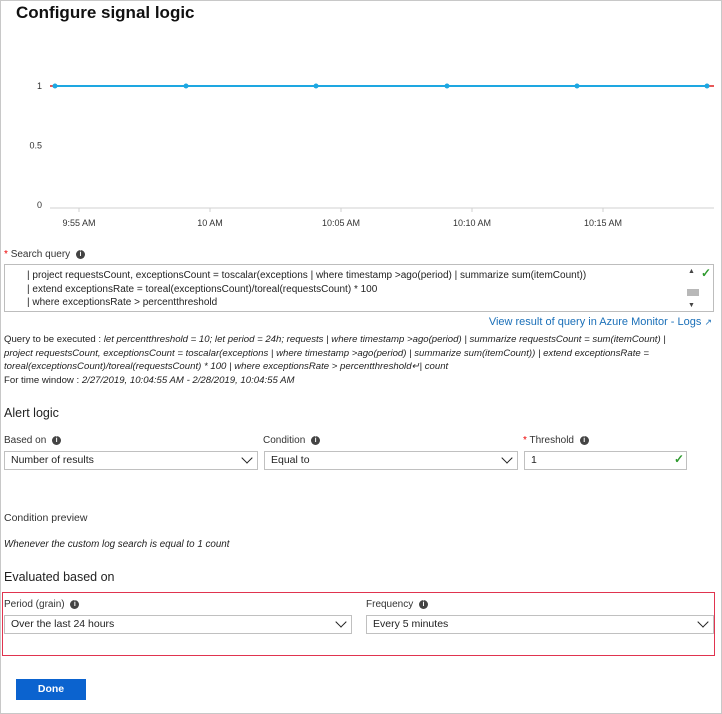 The width and height of the screenshot is (722, 714). I want to click on frequency-label: Frequency i, so click(397, 604).